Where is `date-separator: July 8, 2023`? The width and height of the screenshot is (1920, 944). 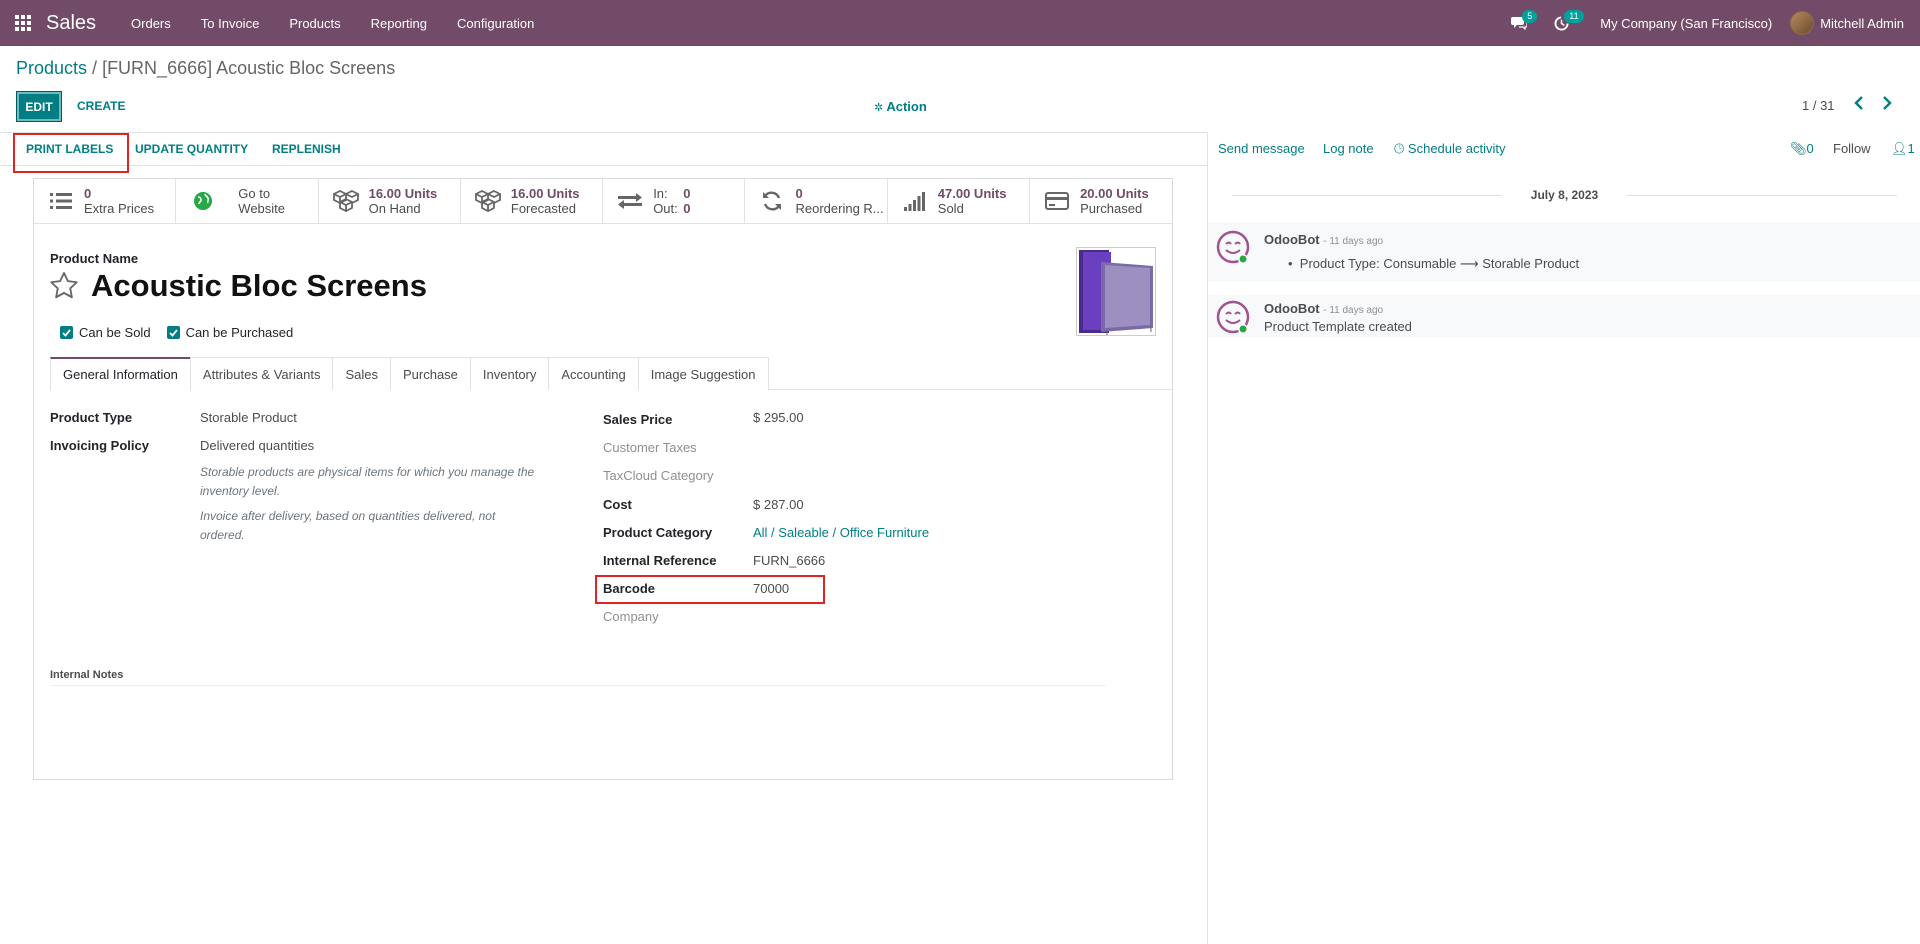 date-separator: July 8, 2023 is located at coordinates (1564, 195).